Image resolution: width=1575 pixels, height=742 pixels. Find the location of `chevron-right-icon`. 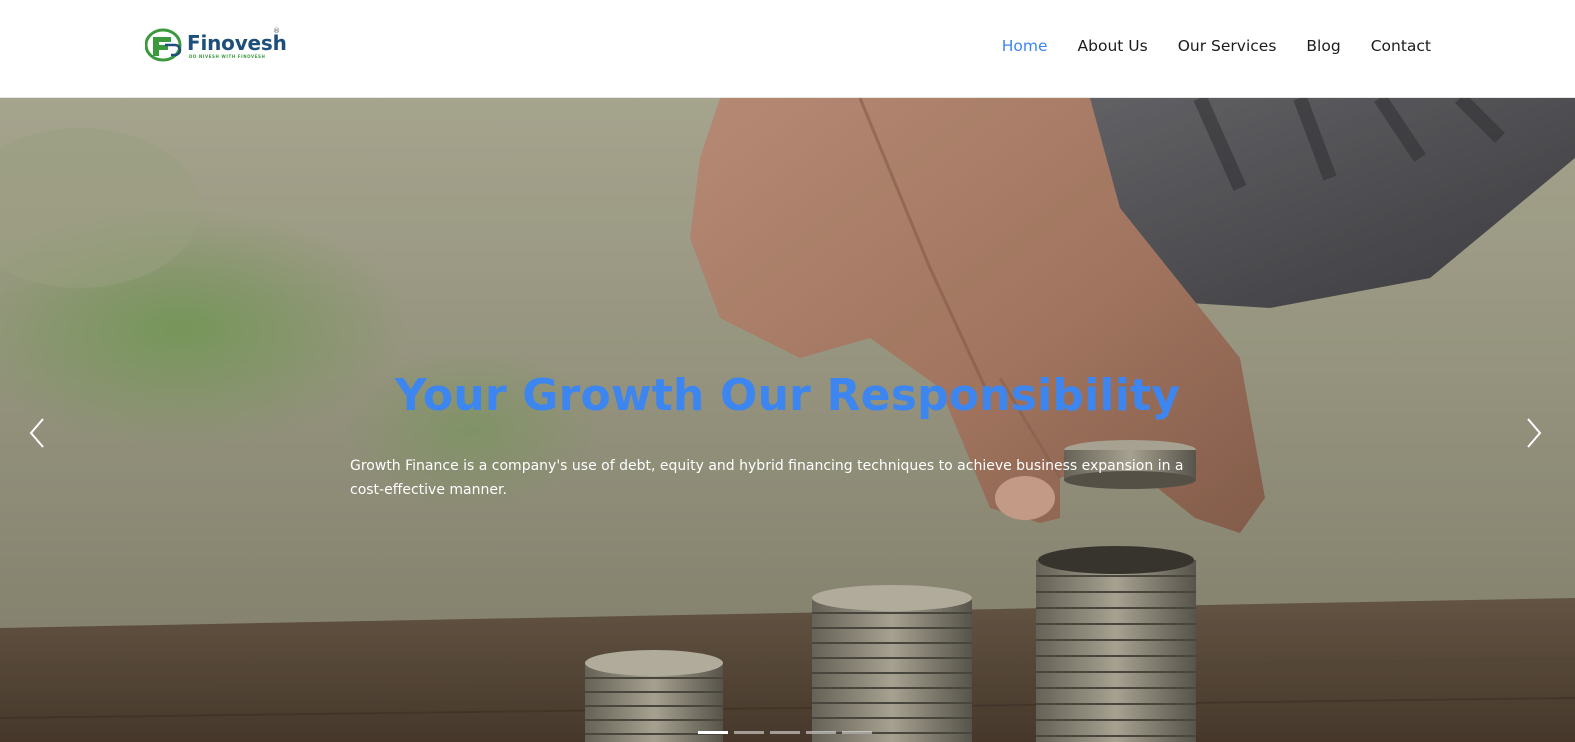

chevron-right-icon is located at coordinates (1534, 433).